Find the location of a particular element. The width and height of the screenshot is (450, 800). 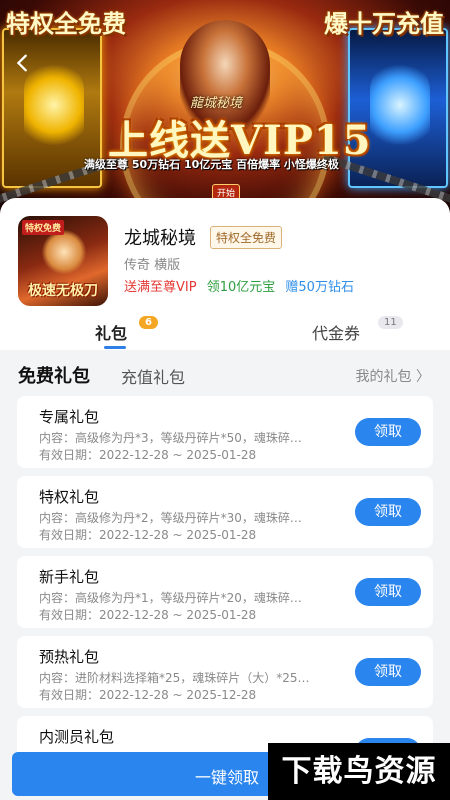

tab-gift: 礼包 6 is located at coordinates (126, 330).